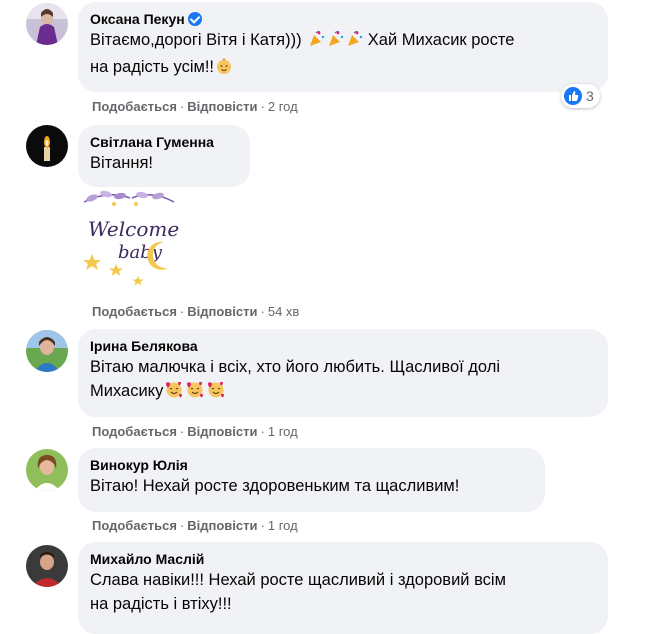 The height and width of the screenshot is (634, 665). I want to click on author-name: Оксана Пекун, so click(137, 19).